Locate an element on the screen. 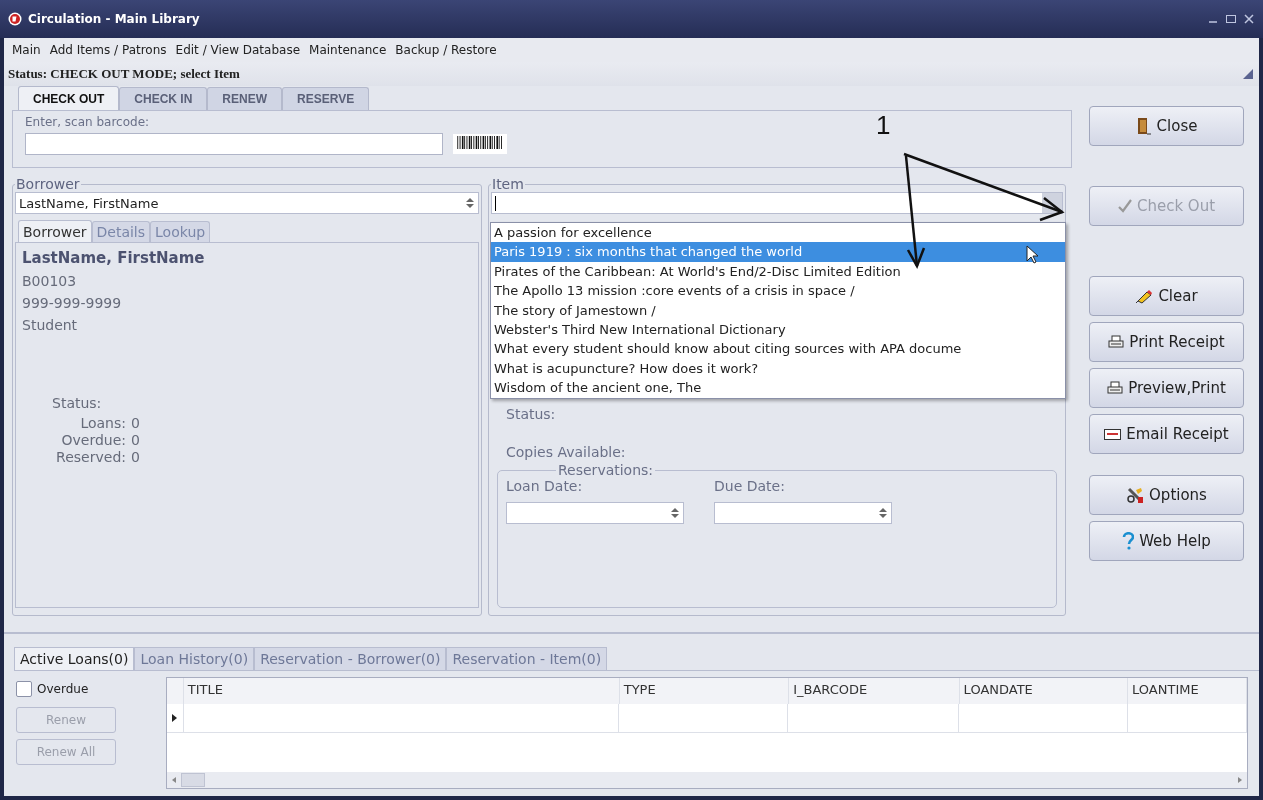 This screenshot has width=1263, height=800. count-label: Overdue: is located at coordinates (93, 440).